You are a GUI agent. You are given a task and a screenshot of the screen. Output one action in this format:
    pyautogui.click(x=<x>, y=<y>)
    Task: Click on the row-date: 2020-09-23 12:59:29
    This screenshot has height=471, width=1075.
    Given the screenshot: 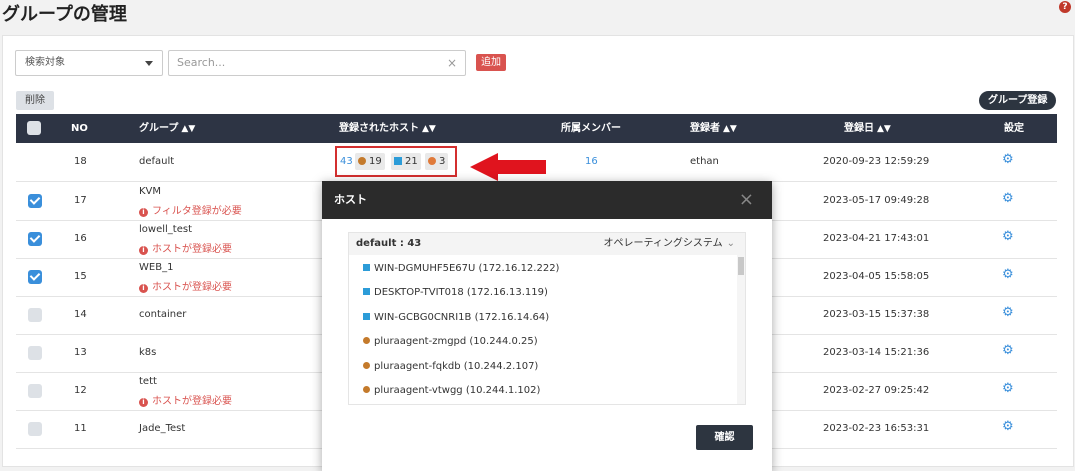 What is the action you would take?
    pyautogui.click(x=876, y=161)
    